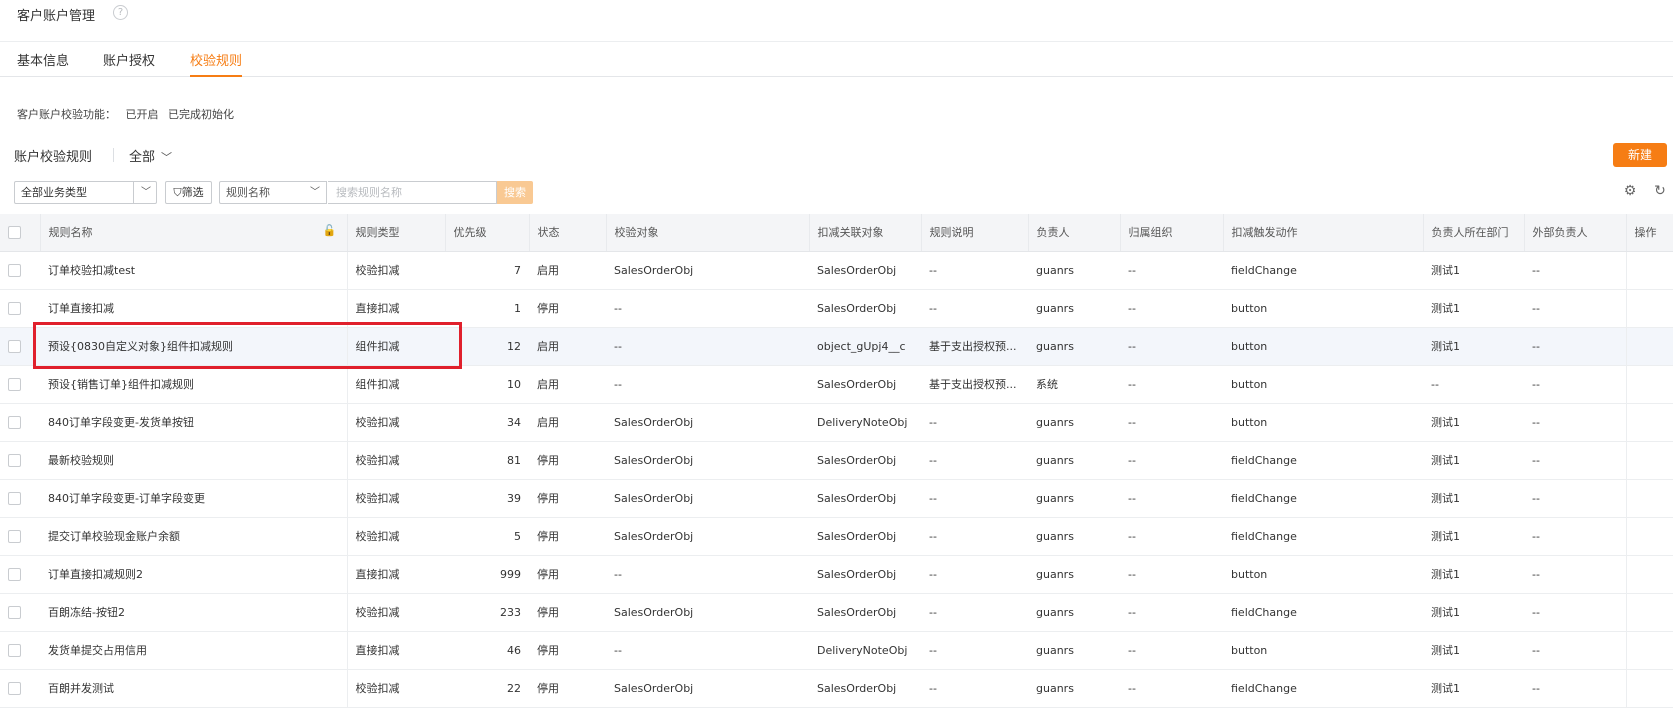 This screenshot has width=1673, height=709. I want to click on filter-button: ⛉筛选, so click(188, 192).